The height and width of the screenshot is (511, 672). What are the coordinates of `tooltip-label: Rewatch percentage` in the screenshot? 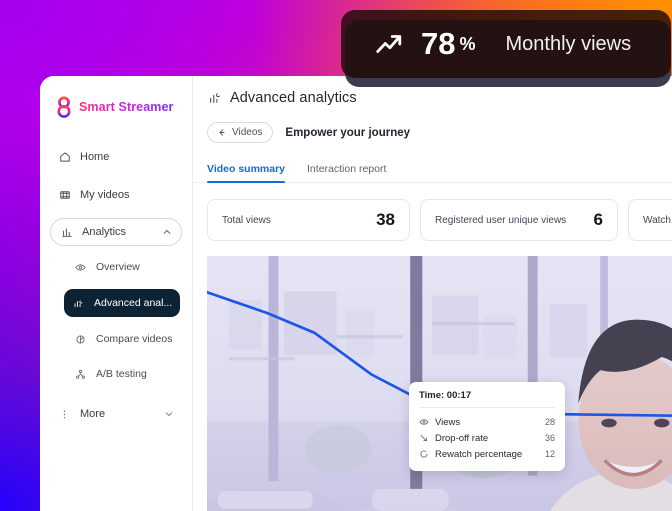 It's located at (479, 454).